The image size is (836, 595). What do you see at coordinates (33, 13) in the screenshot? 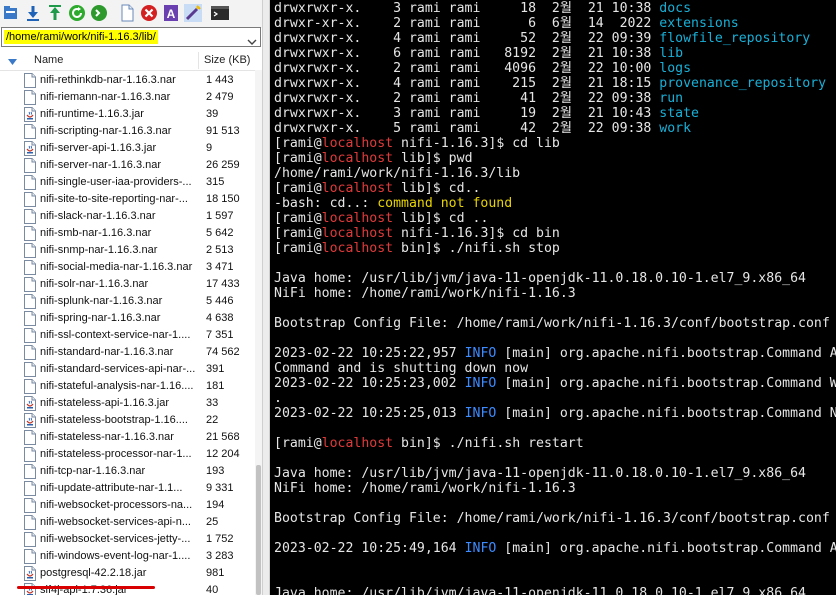
I see `download-icon` at bounding box center [33, 13].